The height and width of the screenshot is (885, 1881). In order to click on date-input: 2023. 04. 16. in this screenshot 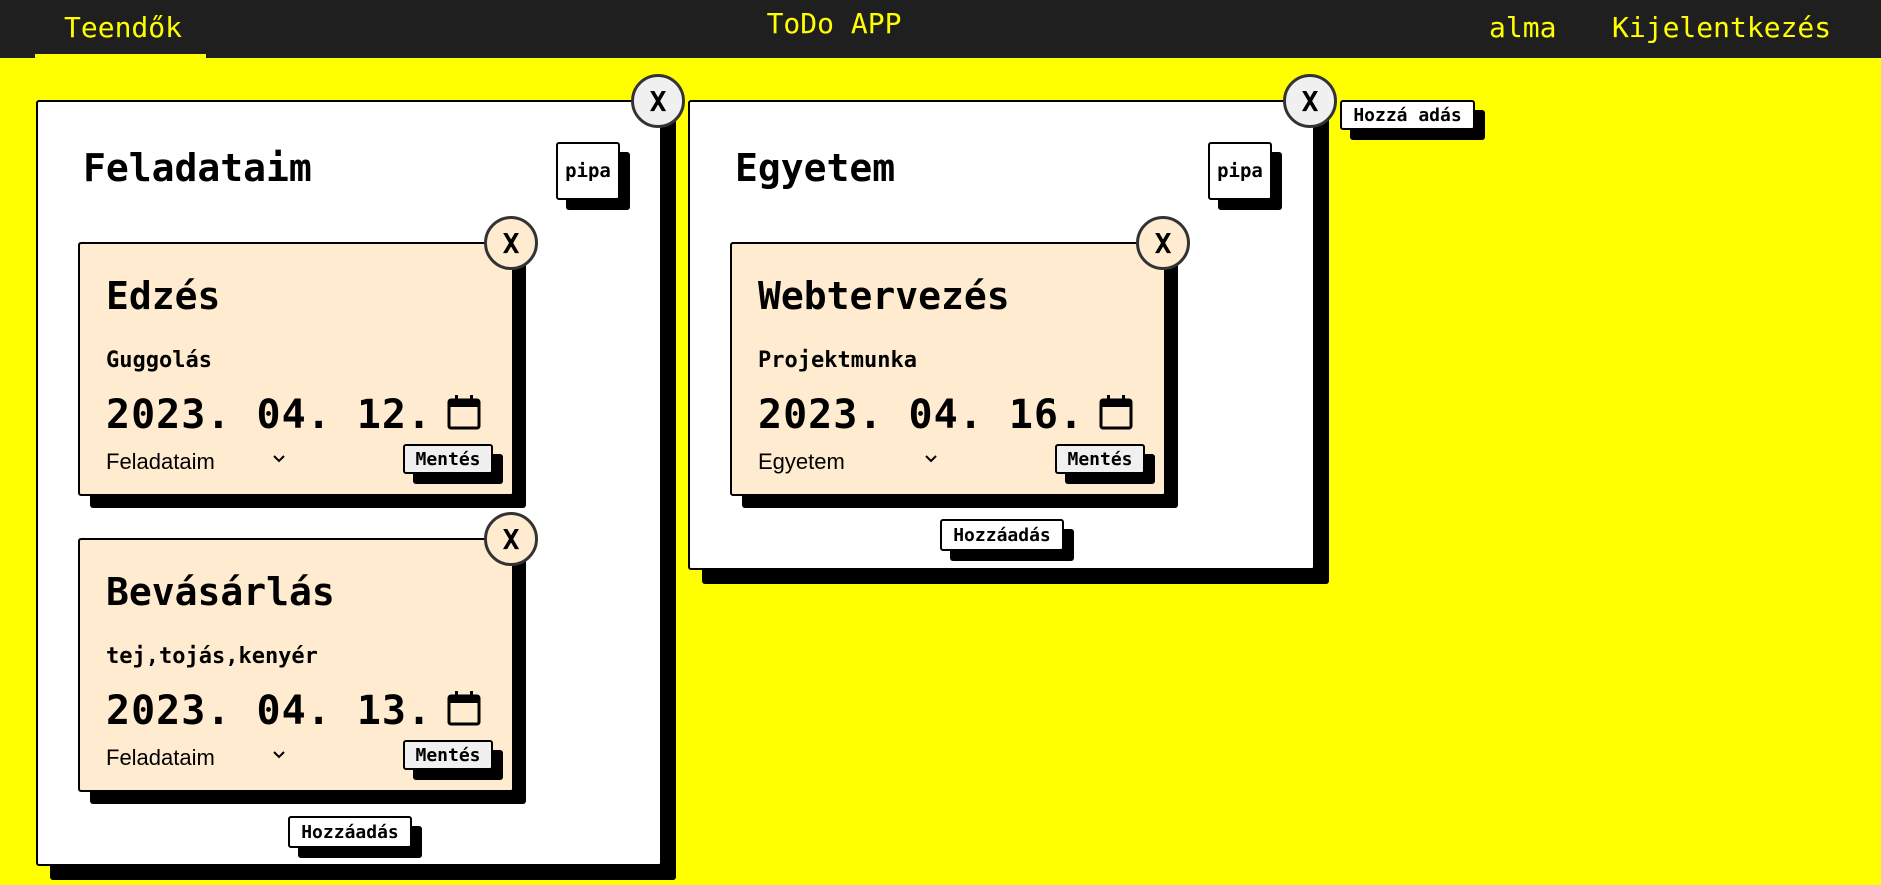, I will do `click(921, 415)`.